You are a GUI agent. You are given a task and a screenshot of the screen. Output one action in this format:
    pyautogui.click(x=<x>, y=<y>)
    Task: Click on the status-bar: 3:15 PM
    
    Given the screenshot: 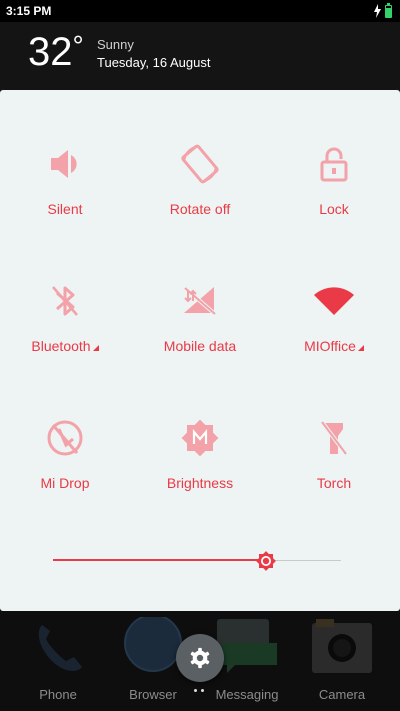 What is the action you would take?
    pyautogui.click(x=200, y=11)
    